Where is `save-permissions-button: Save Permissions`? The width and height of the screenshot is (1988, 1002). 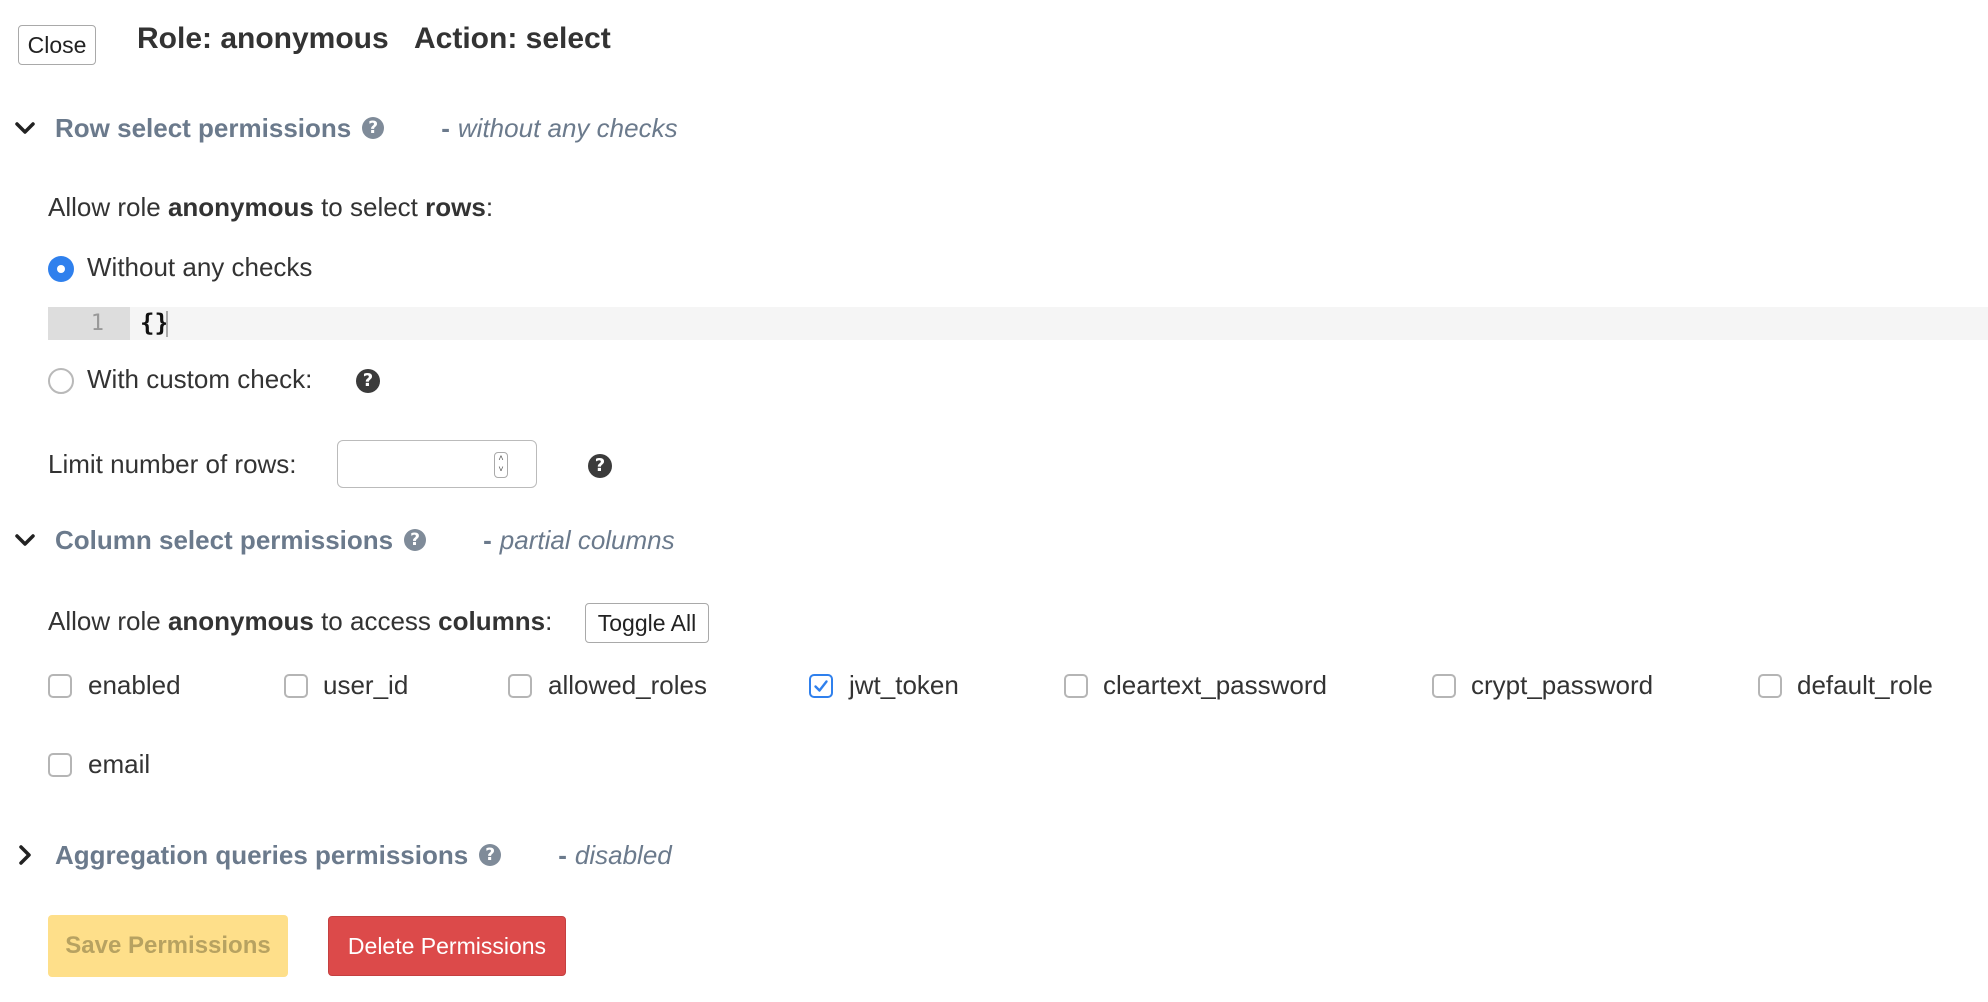 save-permissions-button: Save Permissions is located at coordinates (168, 946).